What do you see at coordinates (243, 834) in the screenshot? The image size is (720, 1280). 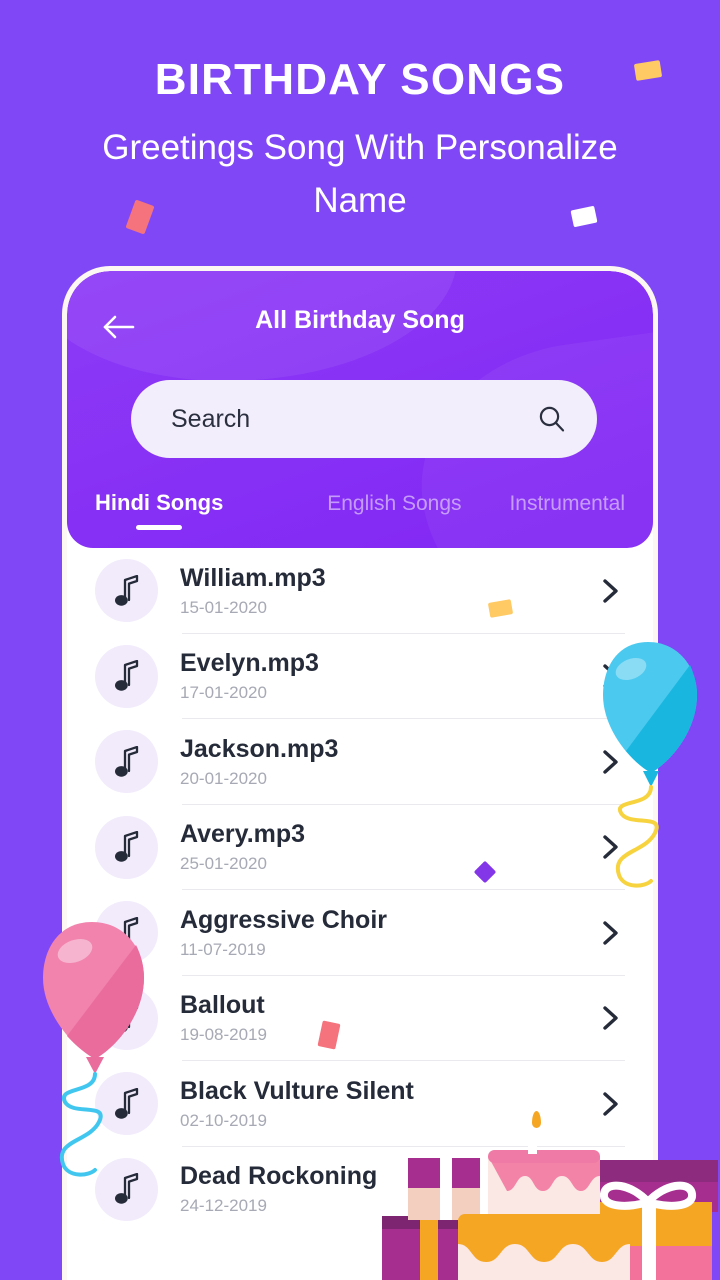 I see `song-title: Avery.mp3` at bounding box center [243, 834].